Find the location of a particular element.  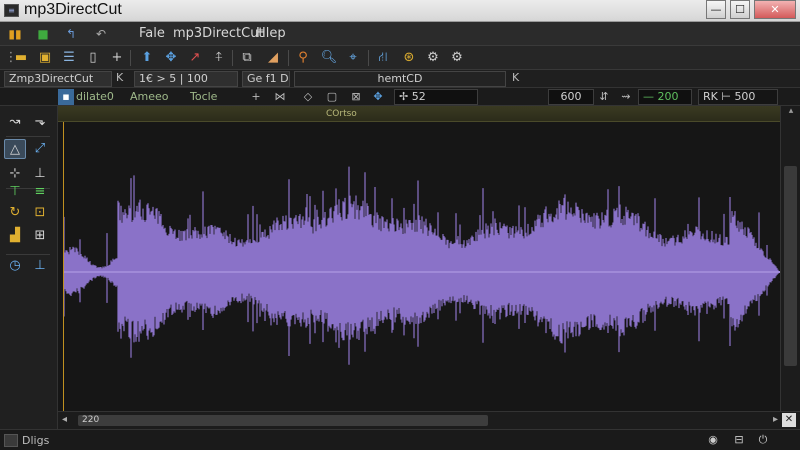

menu-file: Fale is located at coordinates (152, 33).